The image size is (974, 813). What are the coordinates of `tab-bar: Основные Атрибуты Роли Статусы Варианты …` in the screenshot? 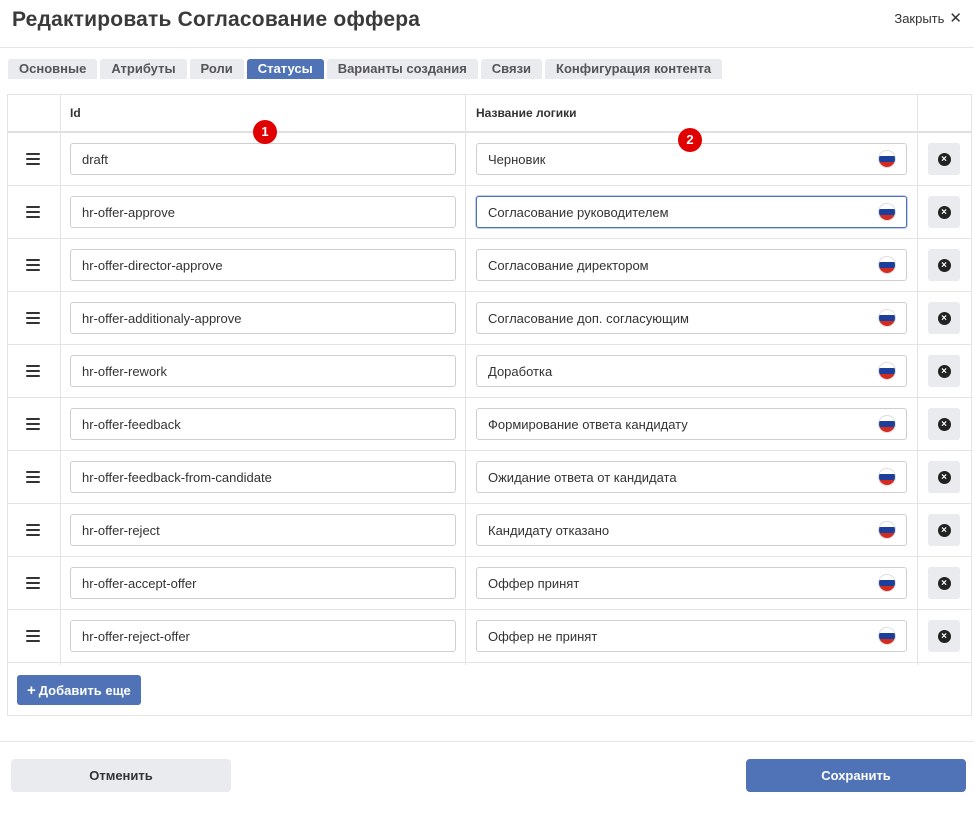 It's located at (365, 69).